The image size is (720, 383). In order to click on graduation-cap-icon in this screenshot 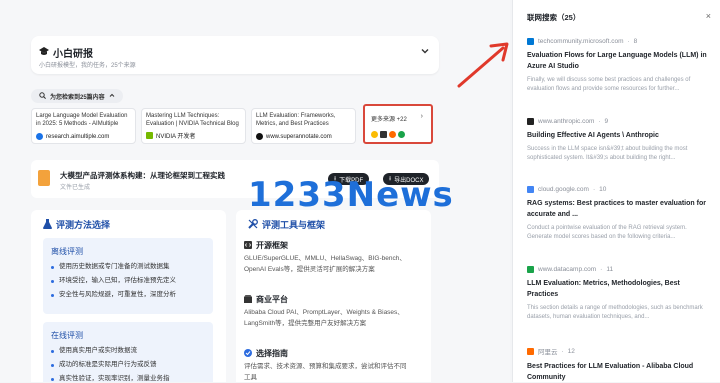, I will do `click(44, 52)`.